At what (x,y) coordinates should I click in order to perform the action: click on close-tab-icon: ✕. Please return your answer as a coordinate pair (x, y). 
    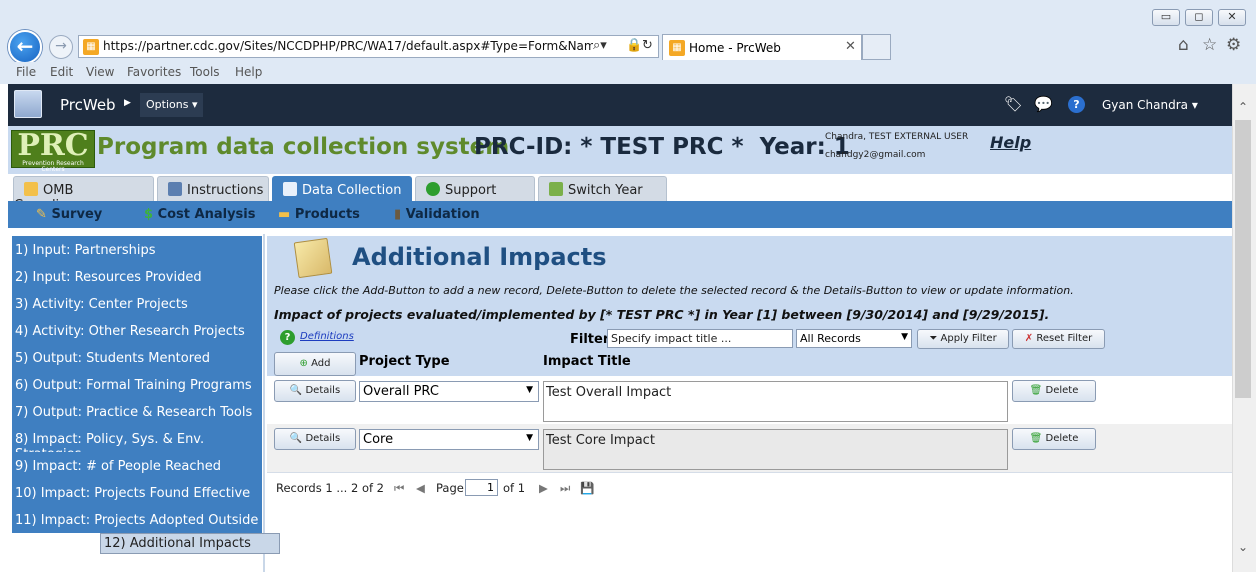
    Looking at the image, I should click on (850, 46).